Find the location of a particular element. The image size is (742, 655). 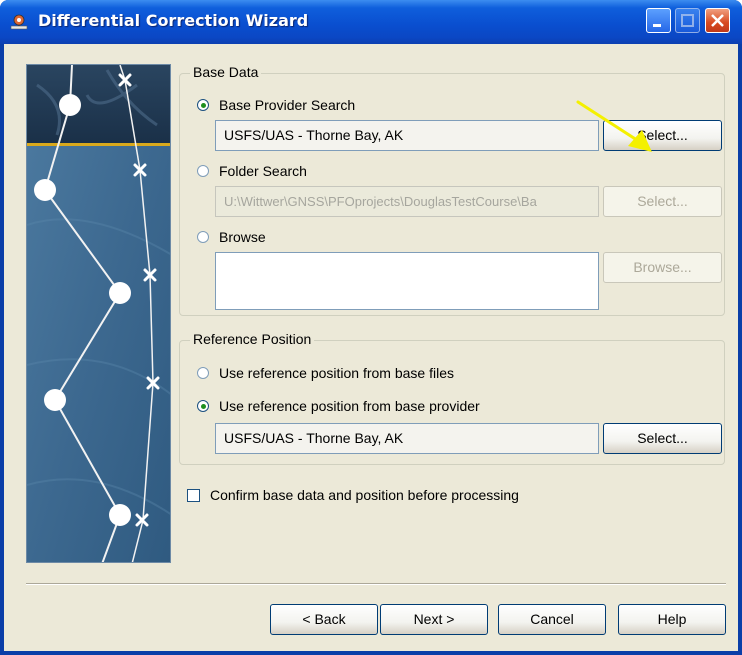

back-button: < Back is located at coordinates (324, 619).